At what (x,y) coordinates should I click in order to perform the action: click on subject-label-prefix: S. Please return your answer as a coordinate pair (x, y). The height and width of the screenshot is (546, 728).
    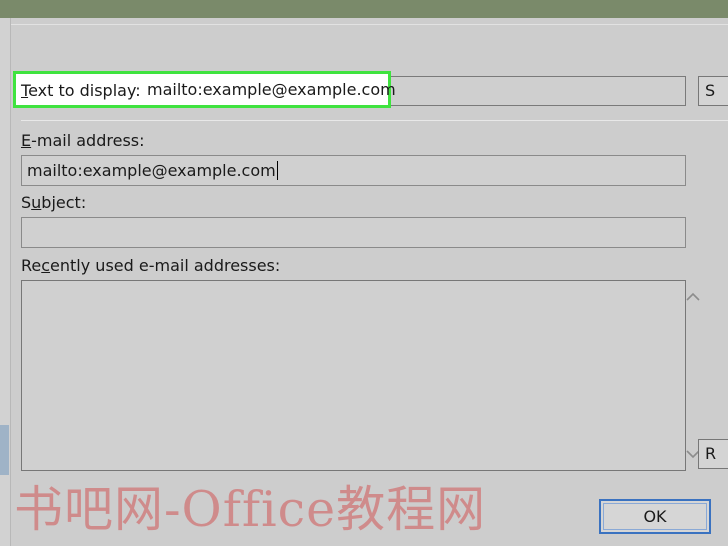
    Looking at the image, I should click on (26, 202).